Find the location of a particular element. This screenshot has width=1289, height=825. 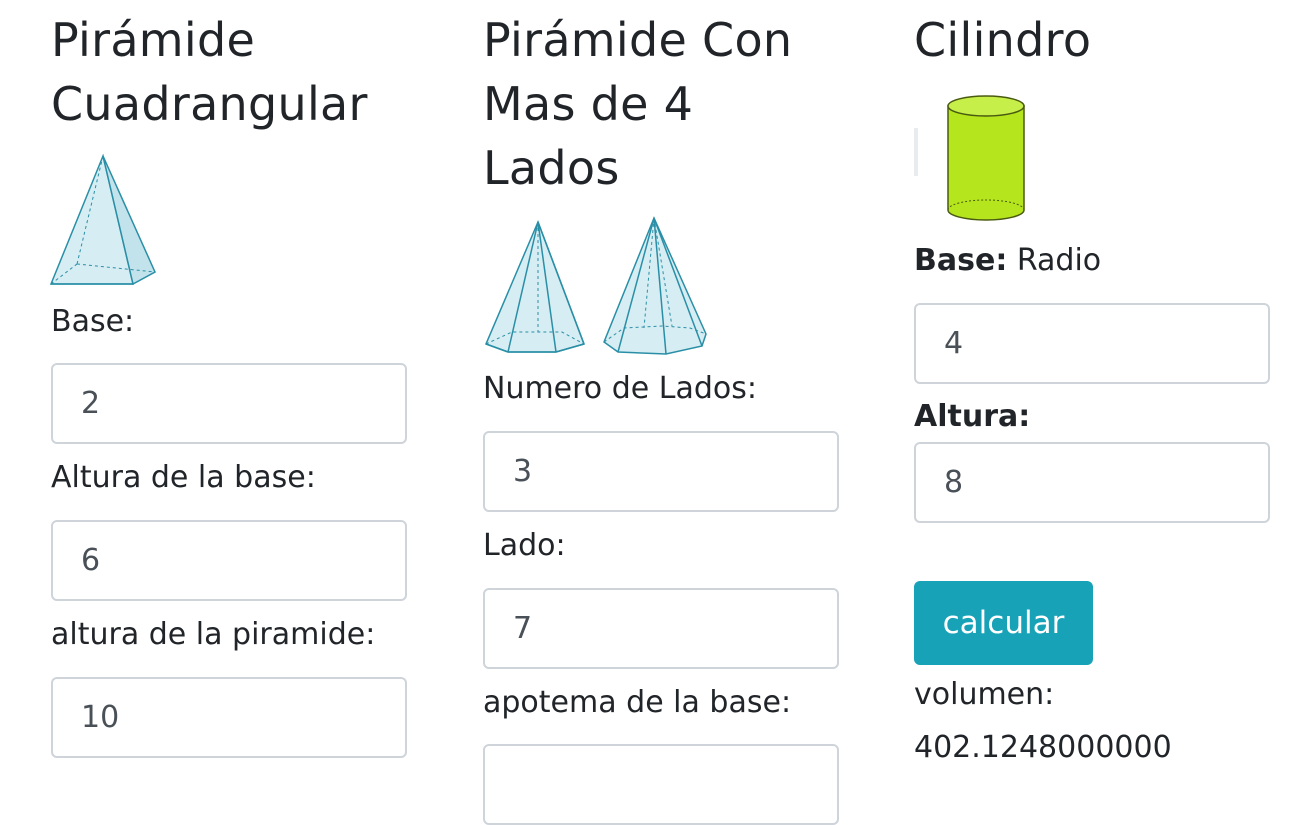

radius-label-text: Radio is located at coordinates (1059, 260).